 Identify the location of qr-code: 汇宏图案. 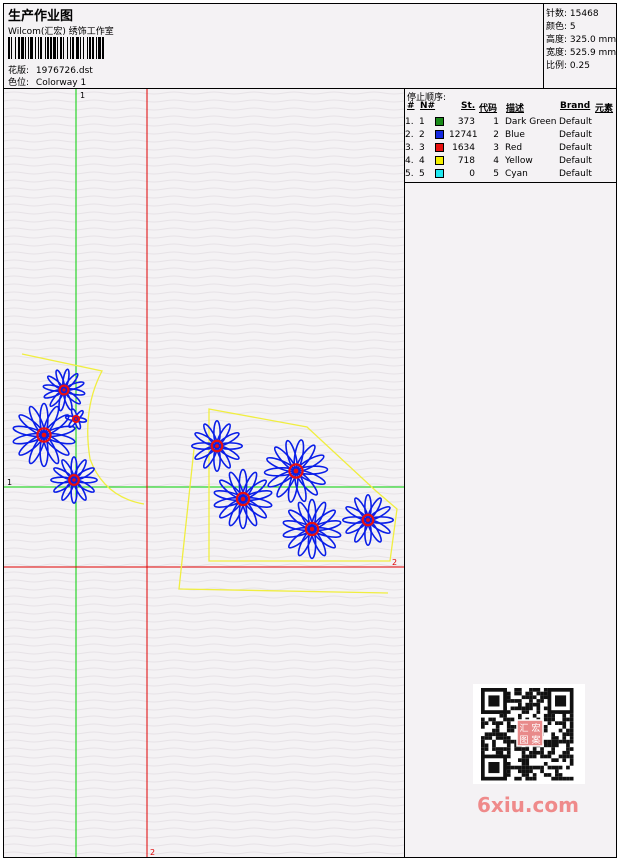
(529, 734).